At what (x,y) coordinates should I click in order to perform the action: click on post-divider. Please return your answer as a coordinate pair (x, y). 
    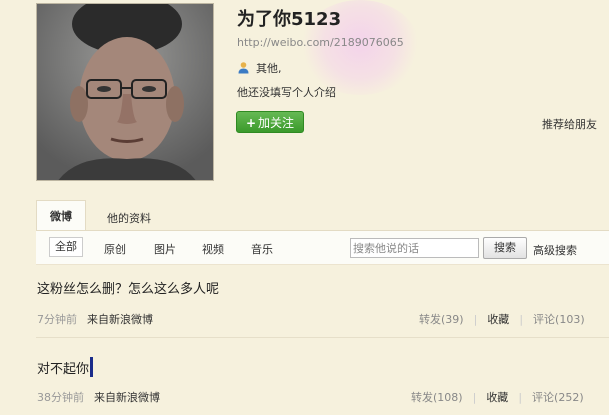
    Looking at the image, I should click on (322, 337).